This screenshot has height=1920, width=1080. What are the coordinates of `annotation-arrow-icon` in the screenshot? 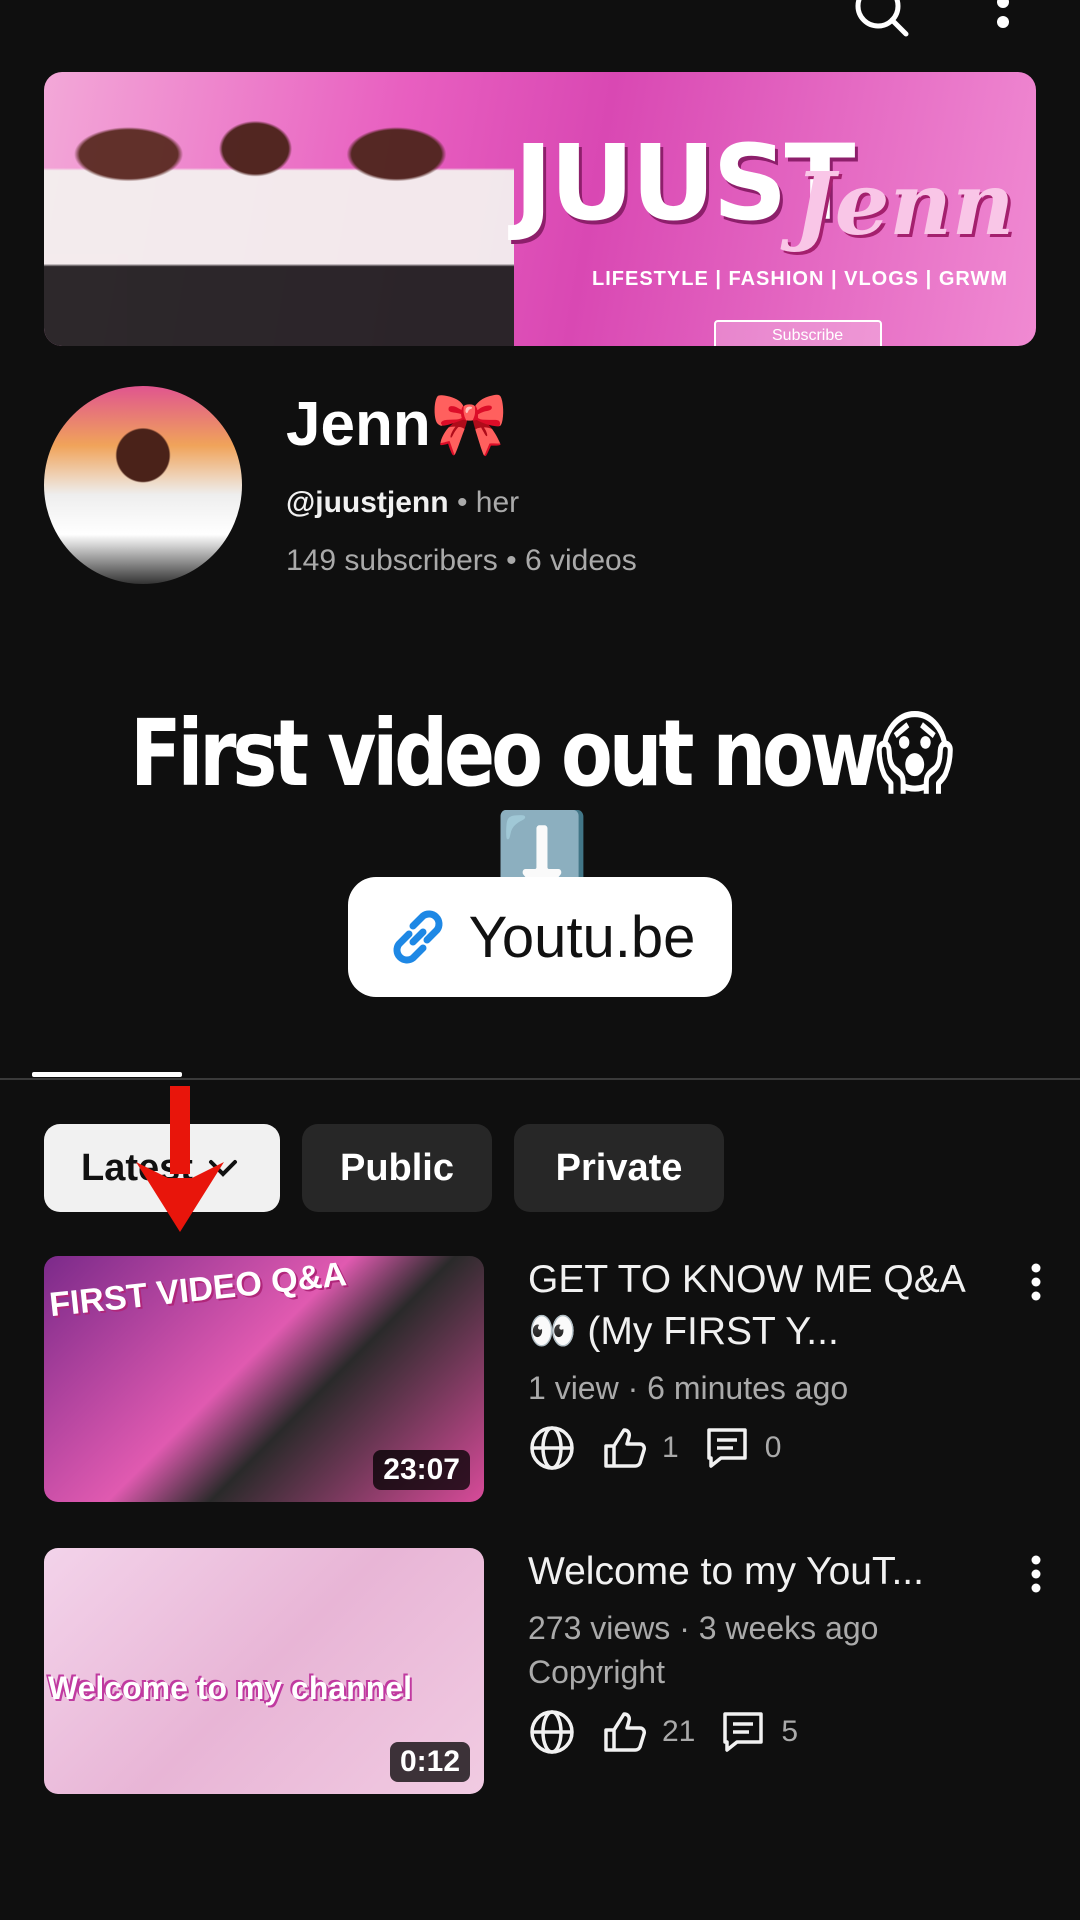 It's located at (180, 1159).